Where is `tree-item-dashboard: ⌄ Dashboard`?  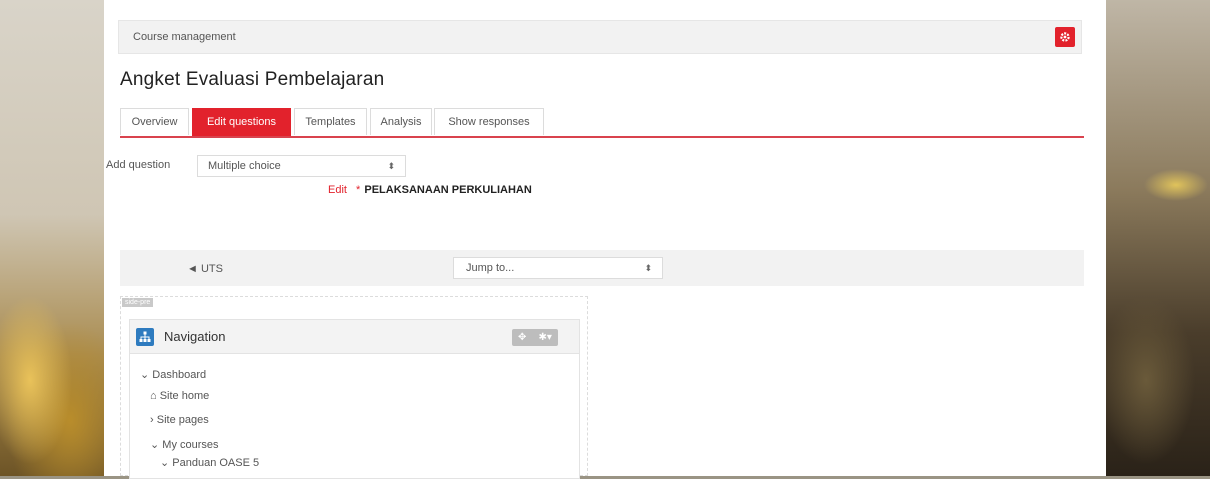
tree-item-dashboard: ⌄ Dashboard is located at coordinates (173, 374).